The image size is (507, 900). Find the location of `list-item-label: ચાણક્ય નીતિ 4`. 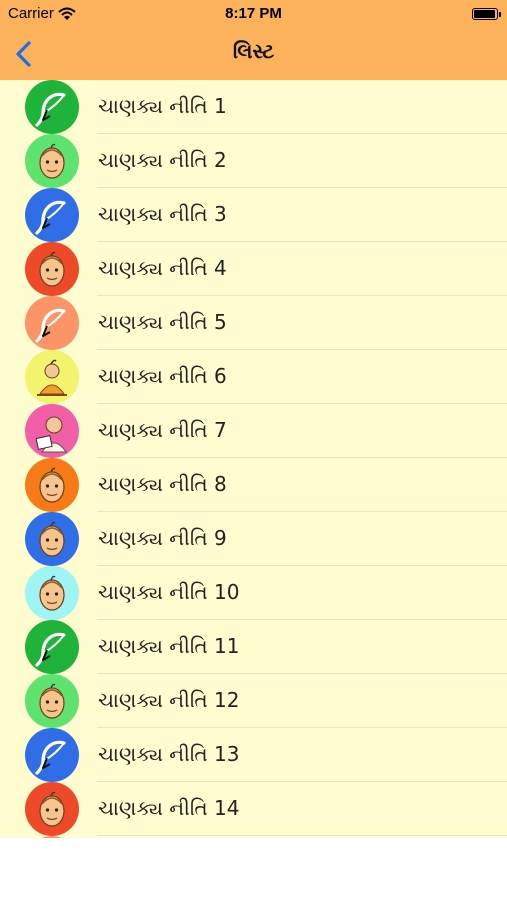

list-item-label: ચાણક્ય નીતિ 4 is located at coordinates (162, 268).